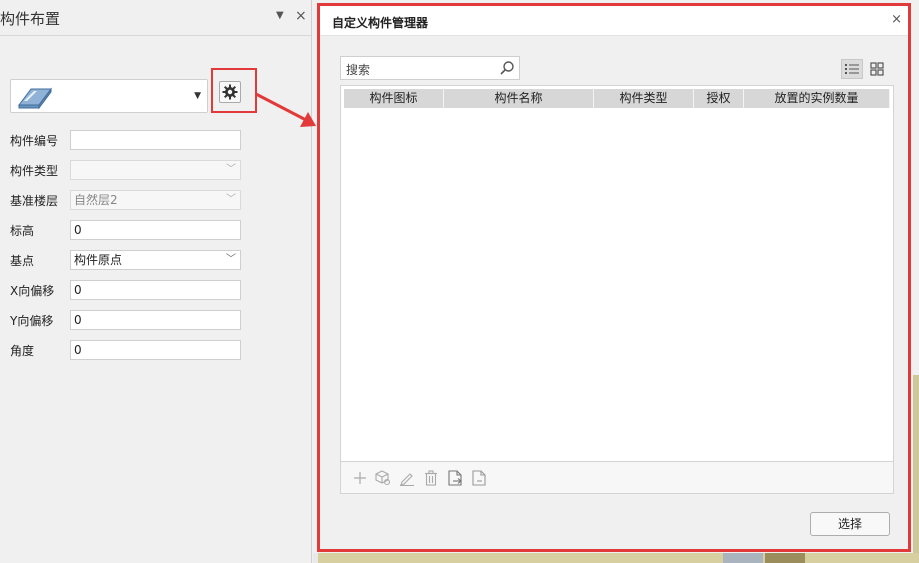 The height and width of the screenshot is (563, 919). I want to click on edit-icon, so click(407, 479).